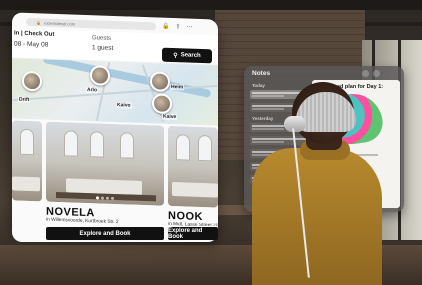 The width and height of the screenshot is (422, 285). Describe the element at coordinates (365, 73) in the screenshot. I see `share-icon` at that location.